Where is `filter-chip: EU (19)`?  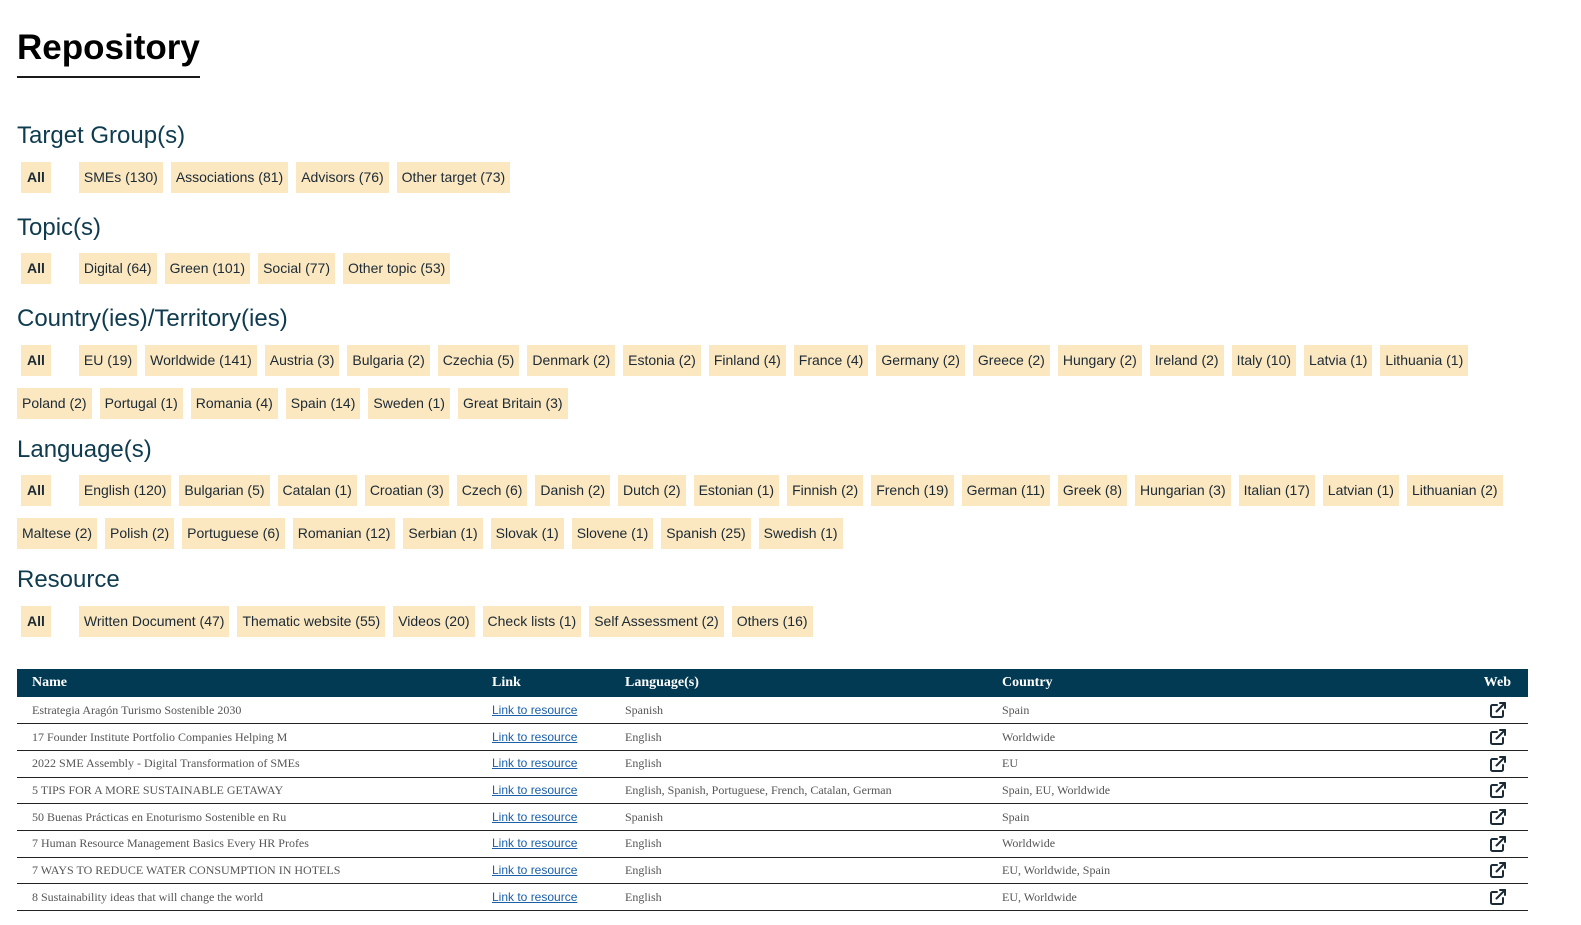 filter-chip: EU (19) is located at coordinates (108, 360).